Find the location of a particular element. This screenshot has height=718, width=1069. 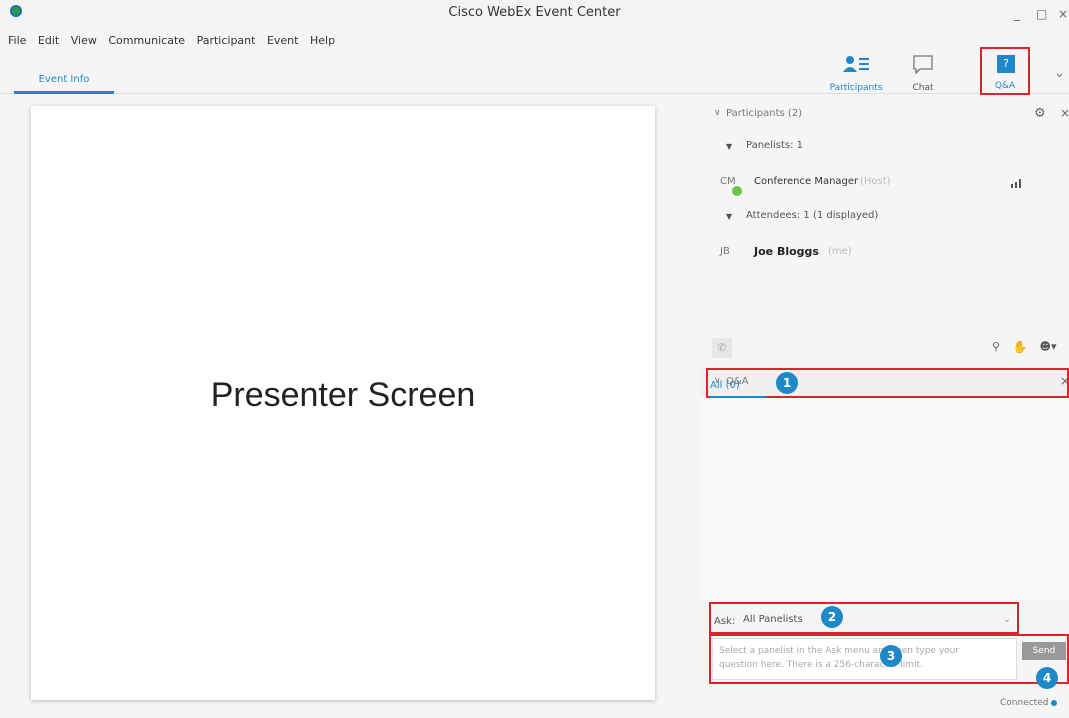

callout-badge-1: 1 is located at coordinates (787, 383).